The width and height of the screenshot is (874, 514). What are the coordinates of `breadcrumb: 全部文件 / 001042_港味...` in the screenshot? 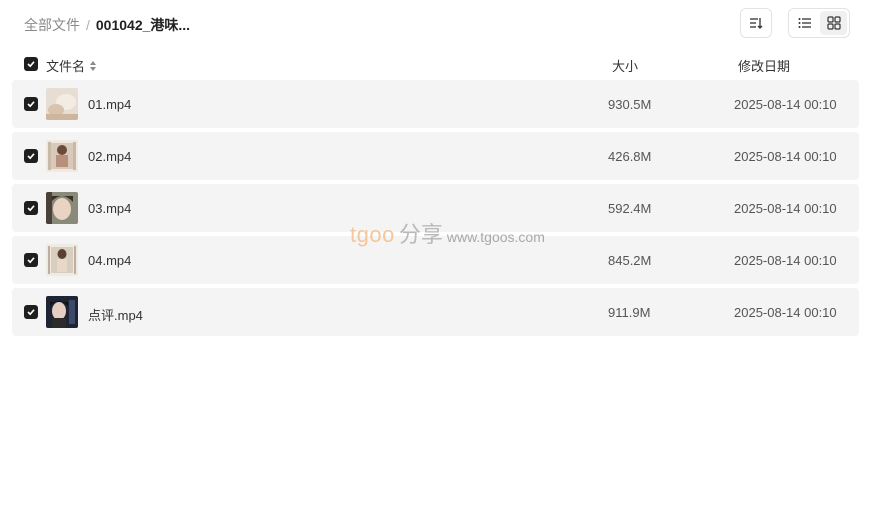 It's located at (107, 25).